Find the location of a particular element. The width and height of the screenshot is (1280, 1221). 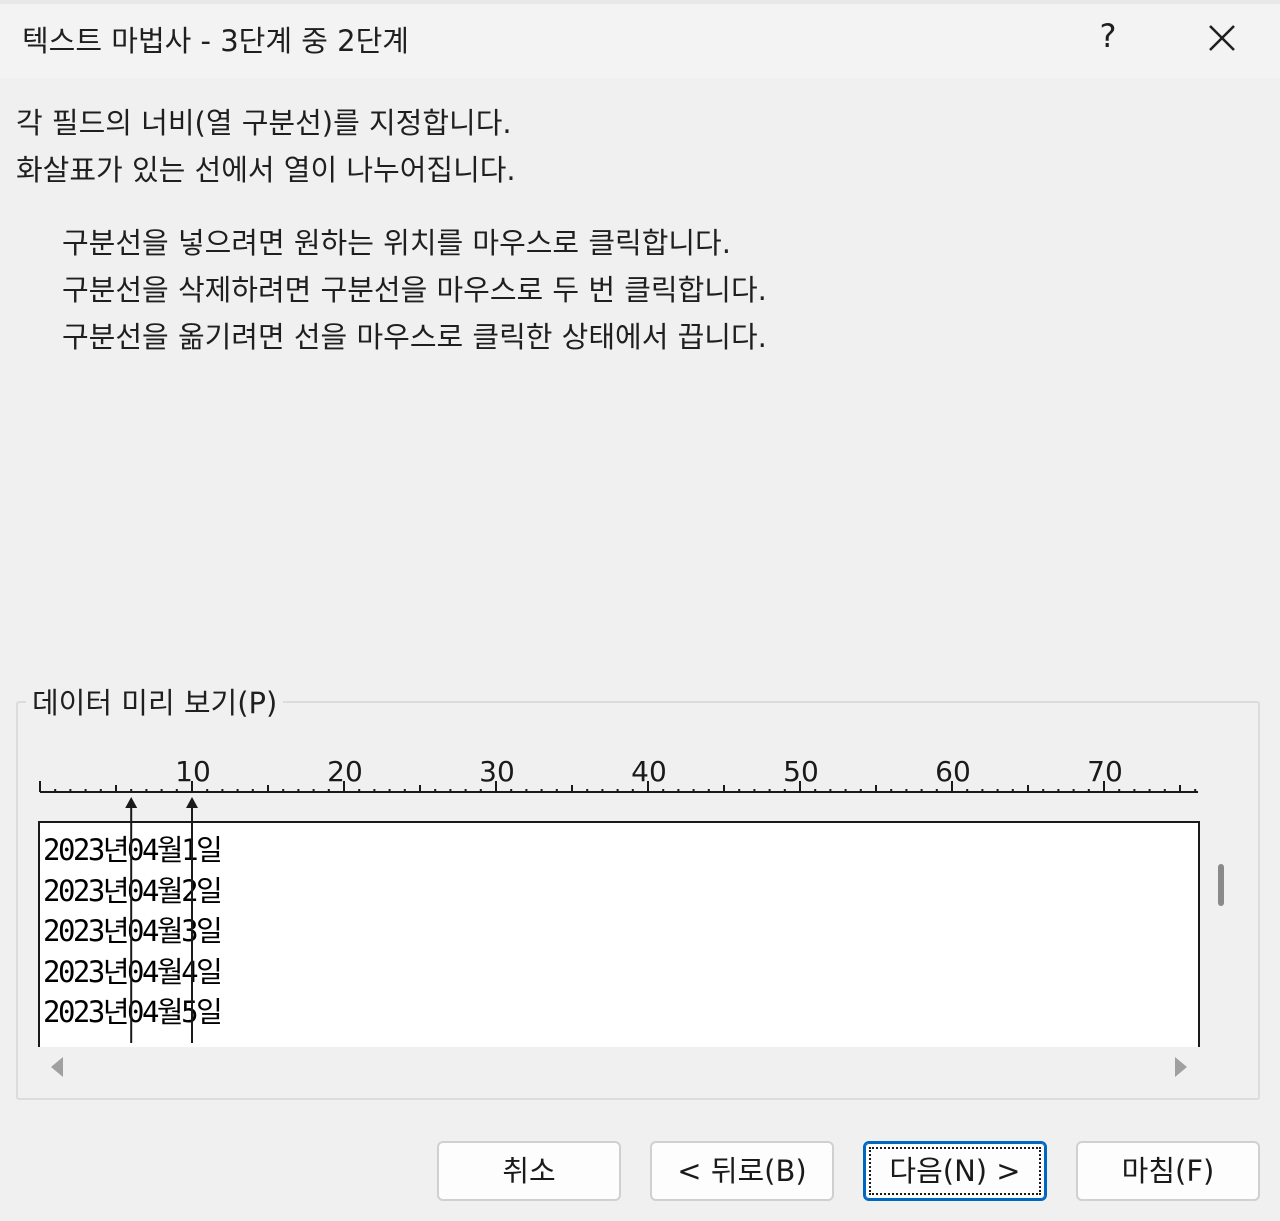

back-button: < 뒤로(B) is located at coordinates (742, 1171).